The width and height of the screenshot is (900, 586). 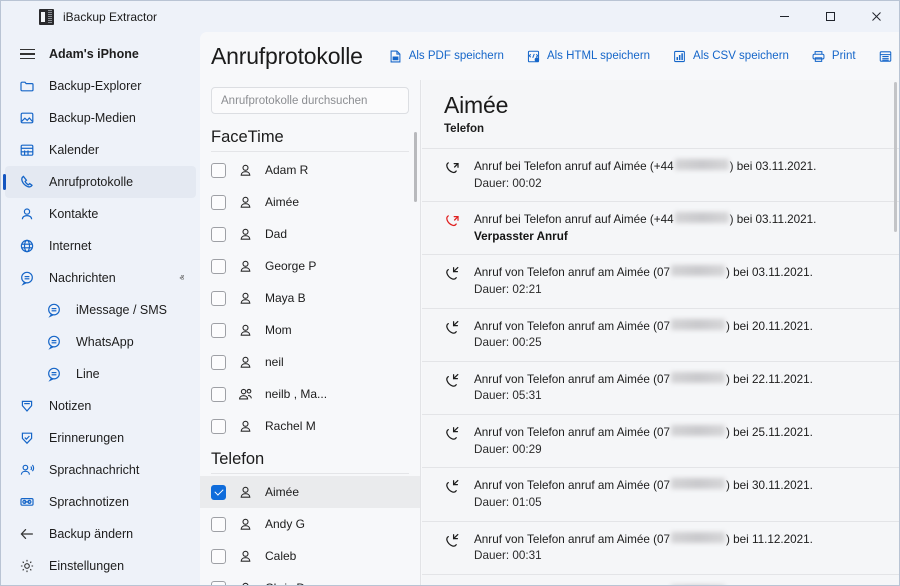 What do you see at coordinates (287, 55) in the screenshot?
I see `page-title: Anrufprotokolle` at bounding box center [287, 55].